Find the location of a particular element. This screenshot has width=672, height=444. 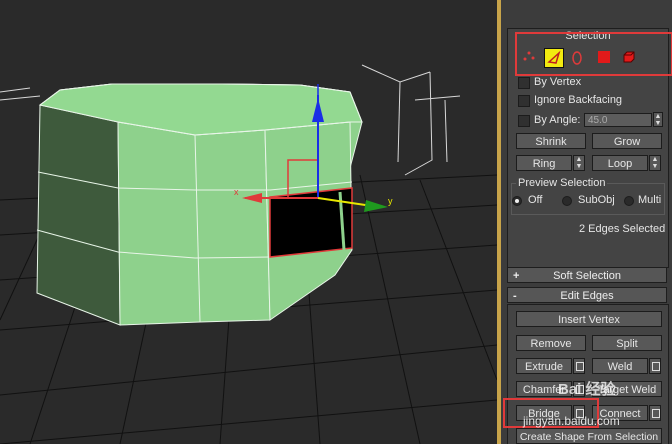

watermark-url: jingyan.baidu.com is located at coordinates (571, 421).